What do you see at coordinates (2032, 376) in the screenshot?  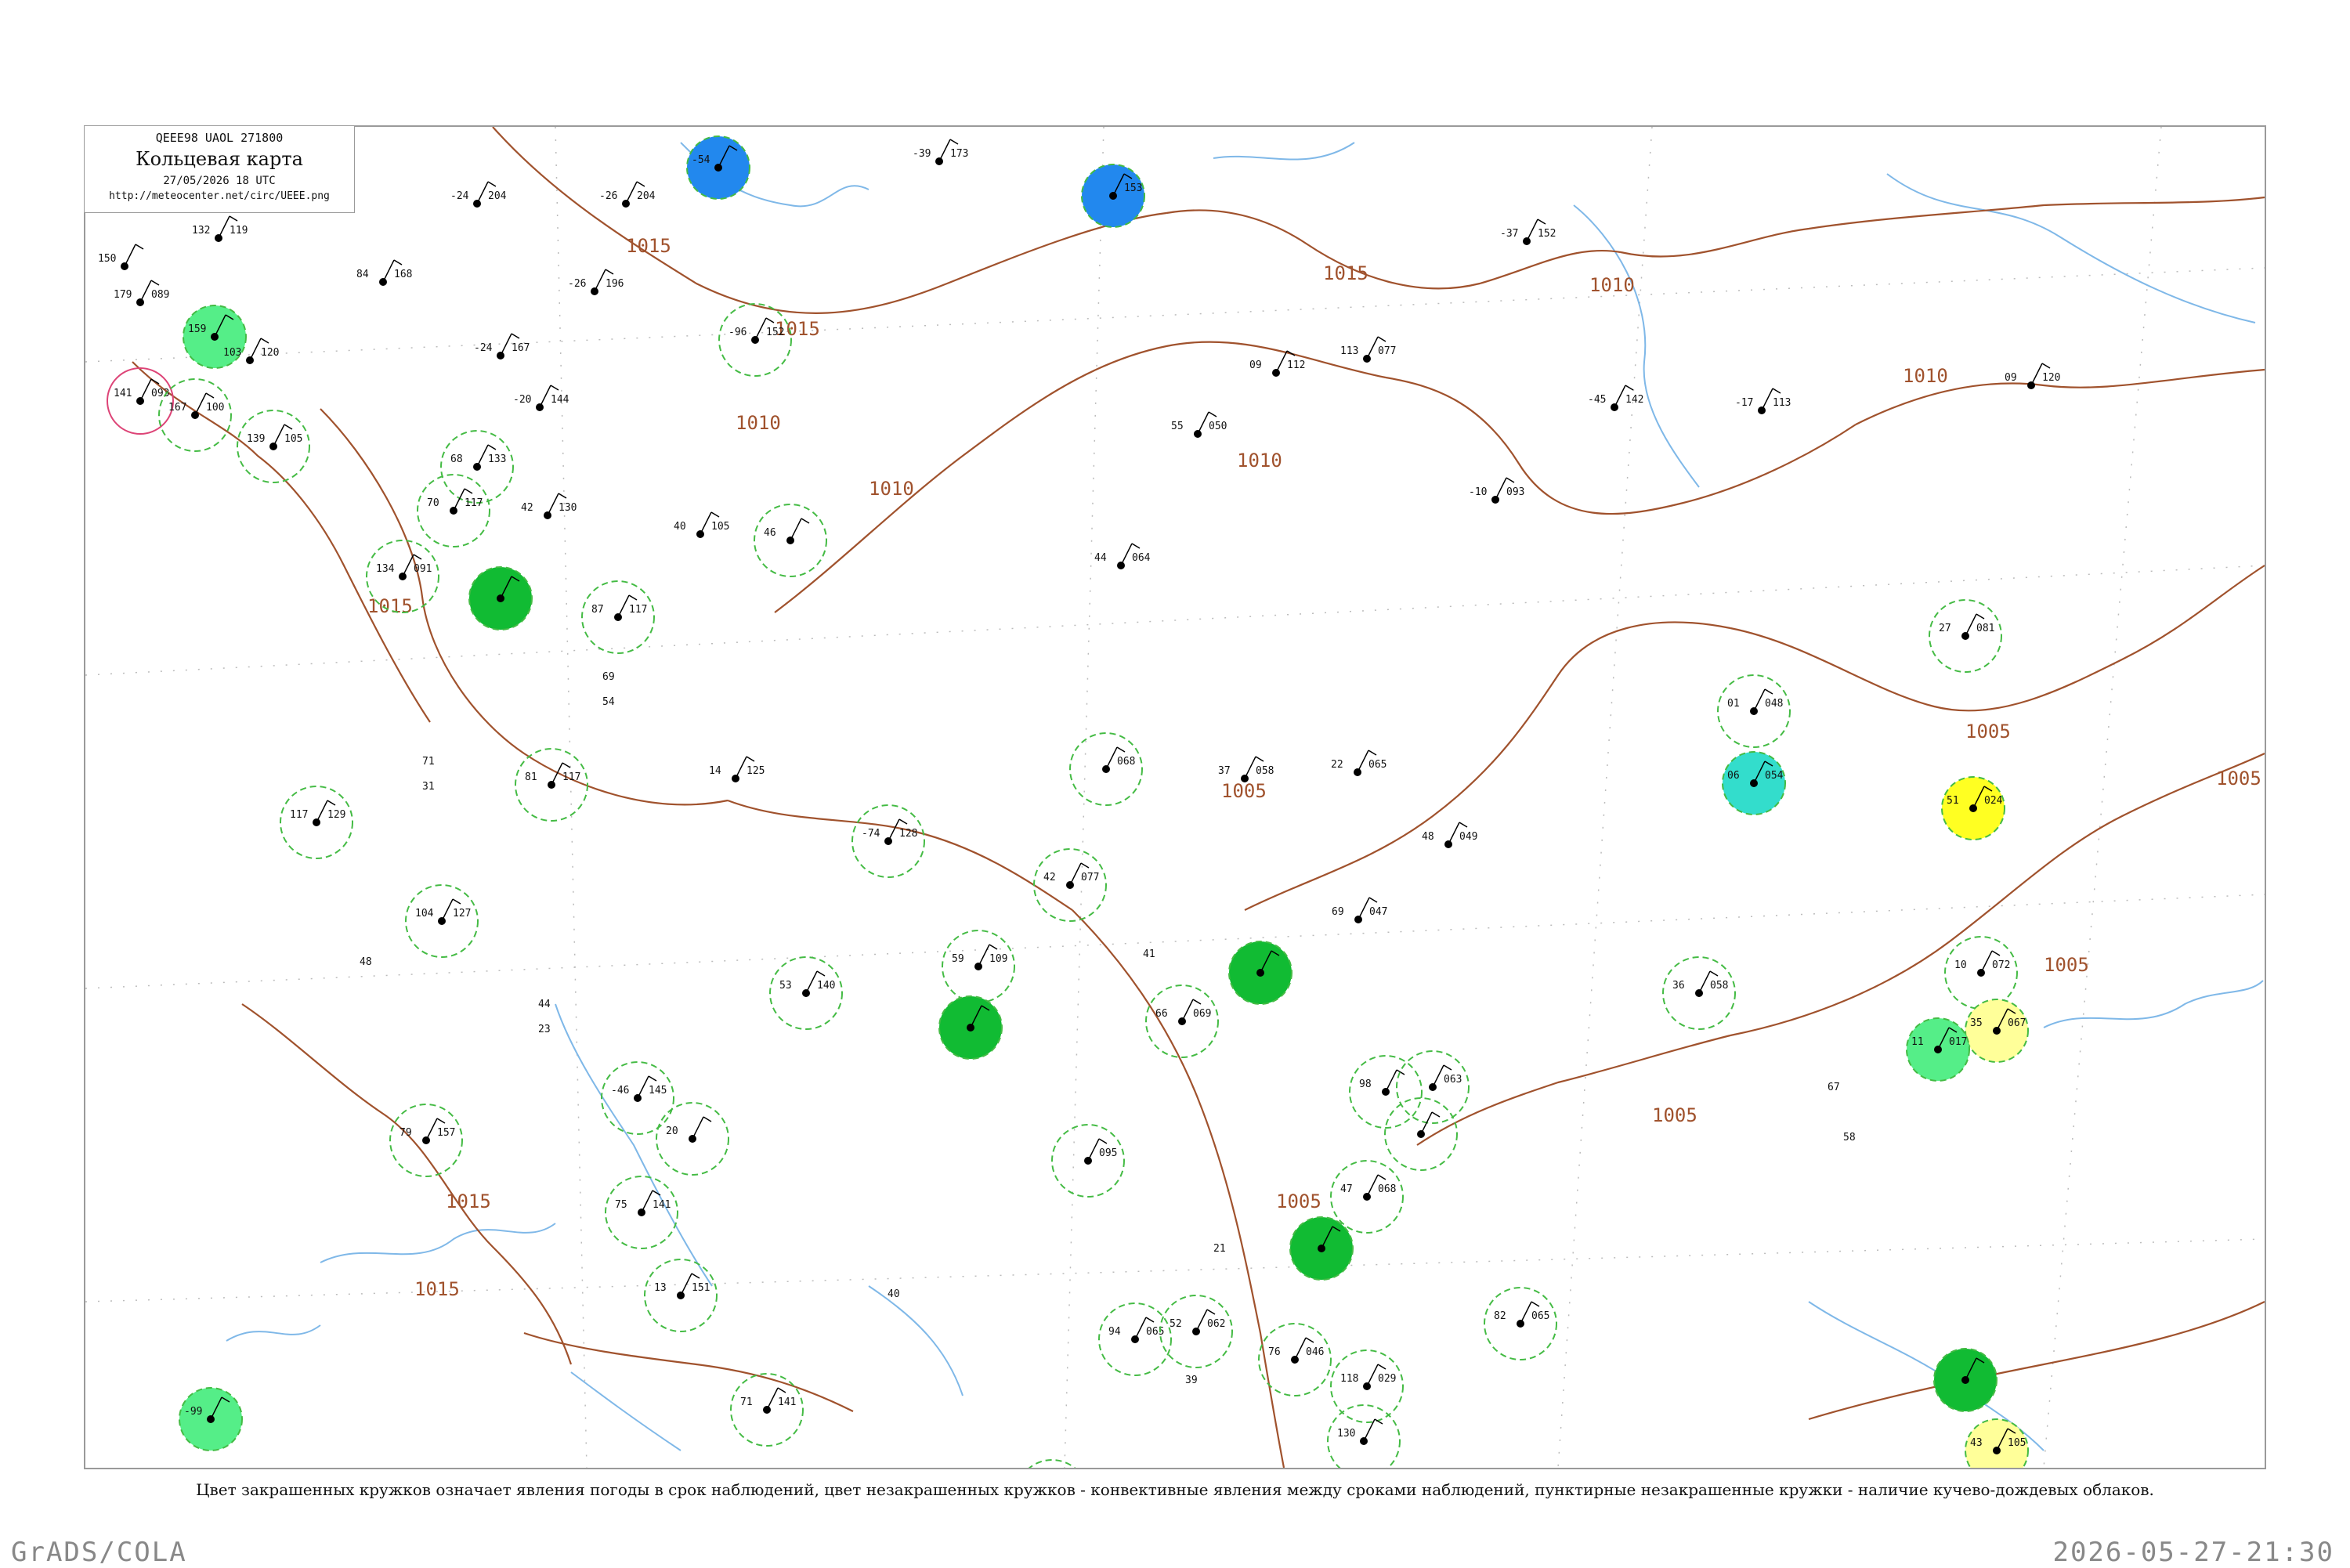 I see `station-plot: 09 120` at bounding box center [2032, 376].